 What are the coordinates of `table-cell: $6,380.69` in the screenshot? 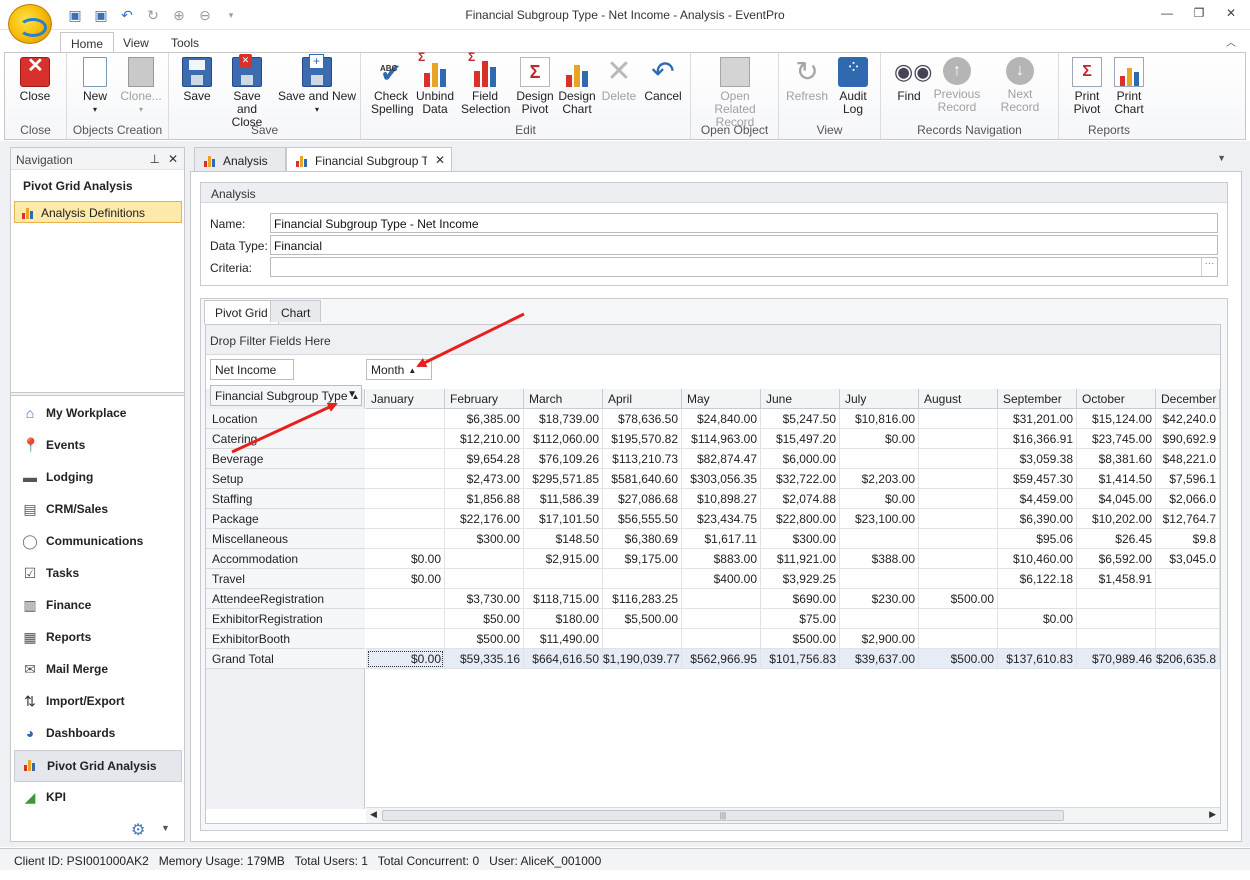 It's located at (642, 539).